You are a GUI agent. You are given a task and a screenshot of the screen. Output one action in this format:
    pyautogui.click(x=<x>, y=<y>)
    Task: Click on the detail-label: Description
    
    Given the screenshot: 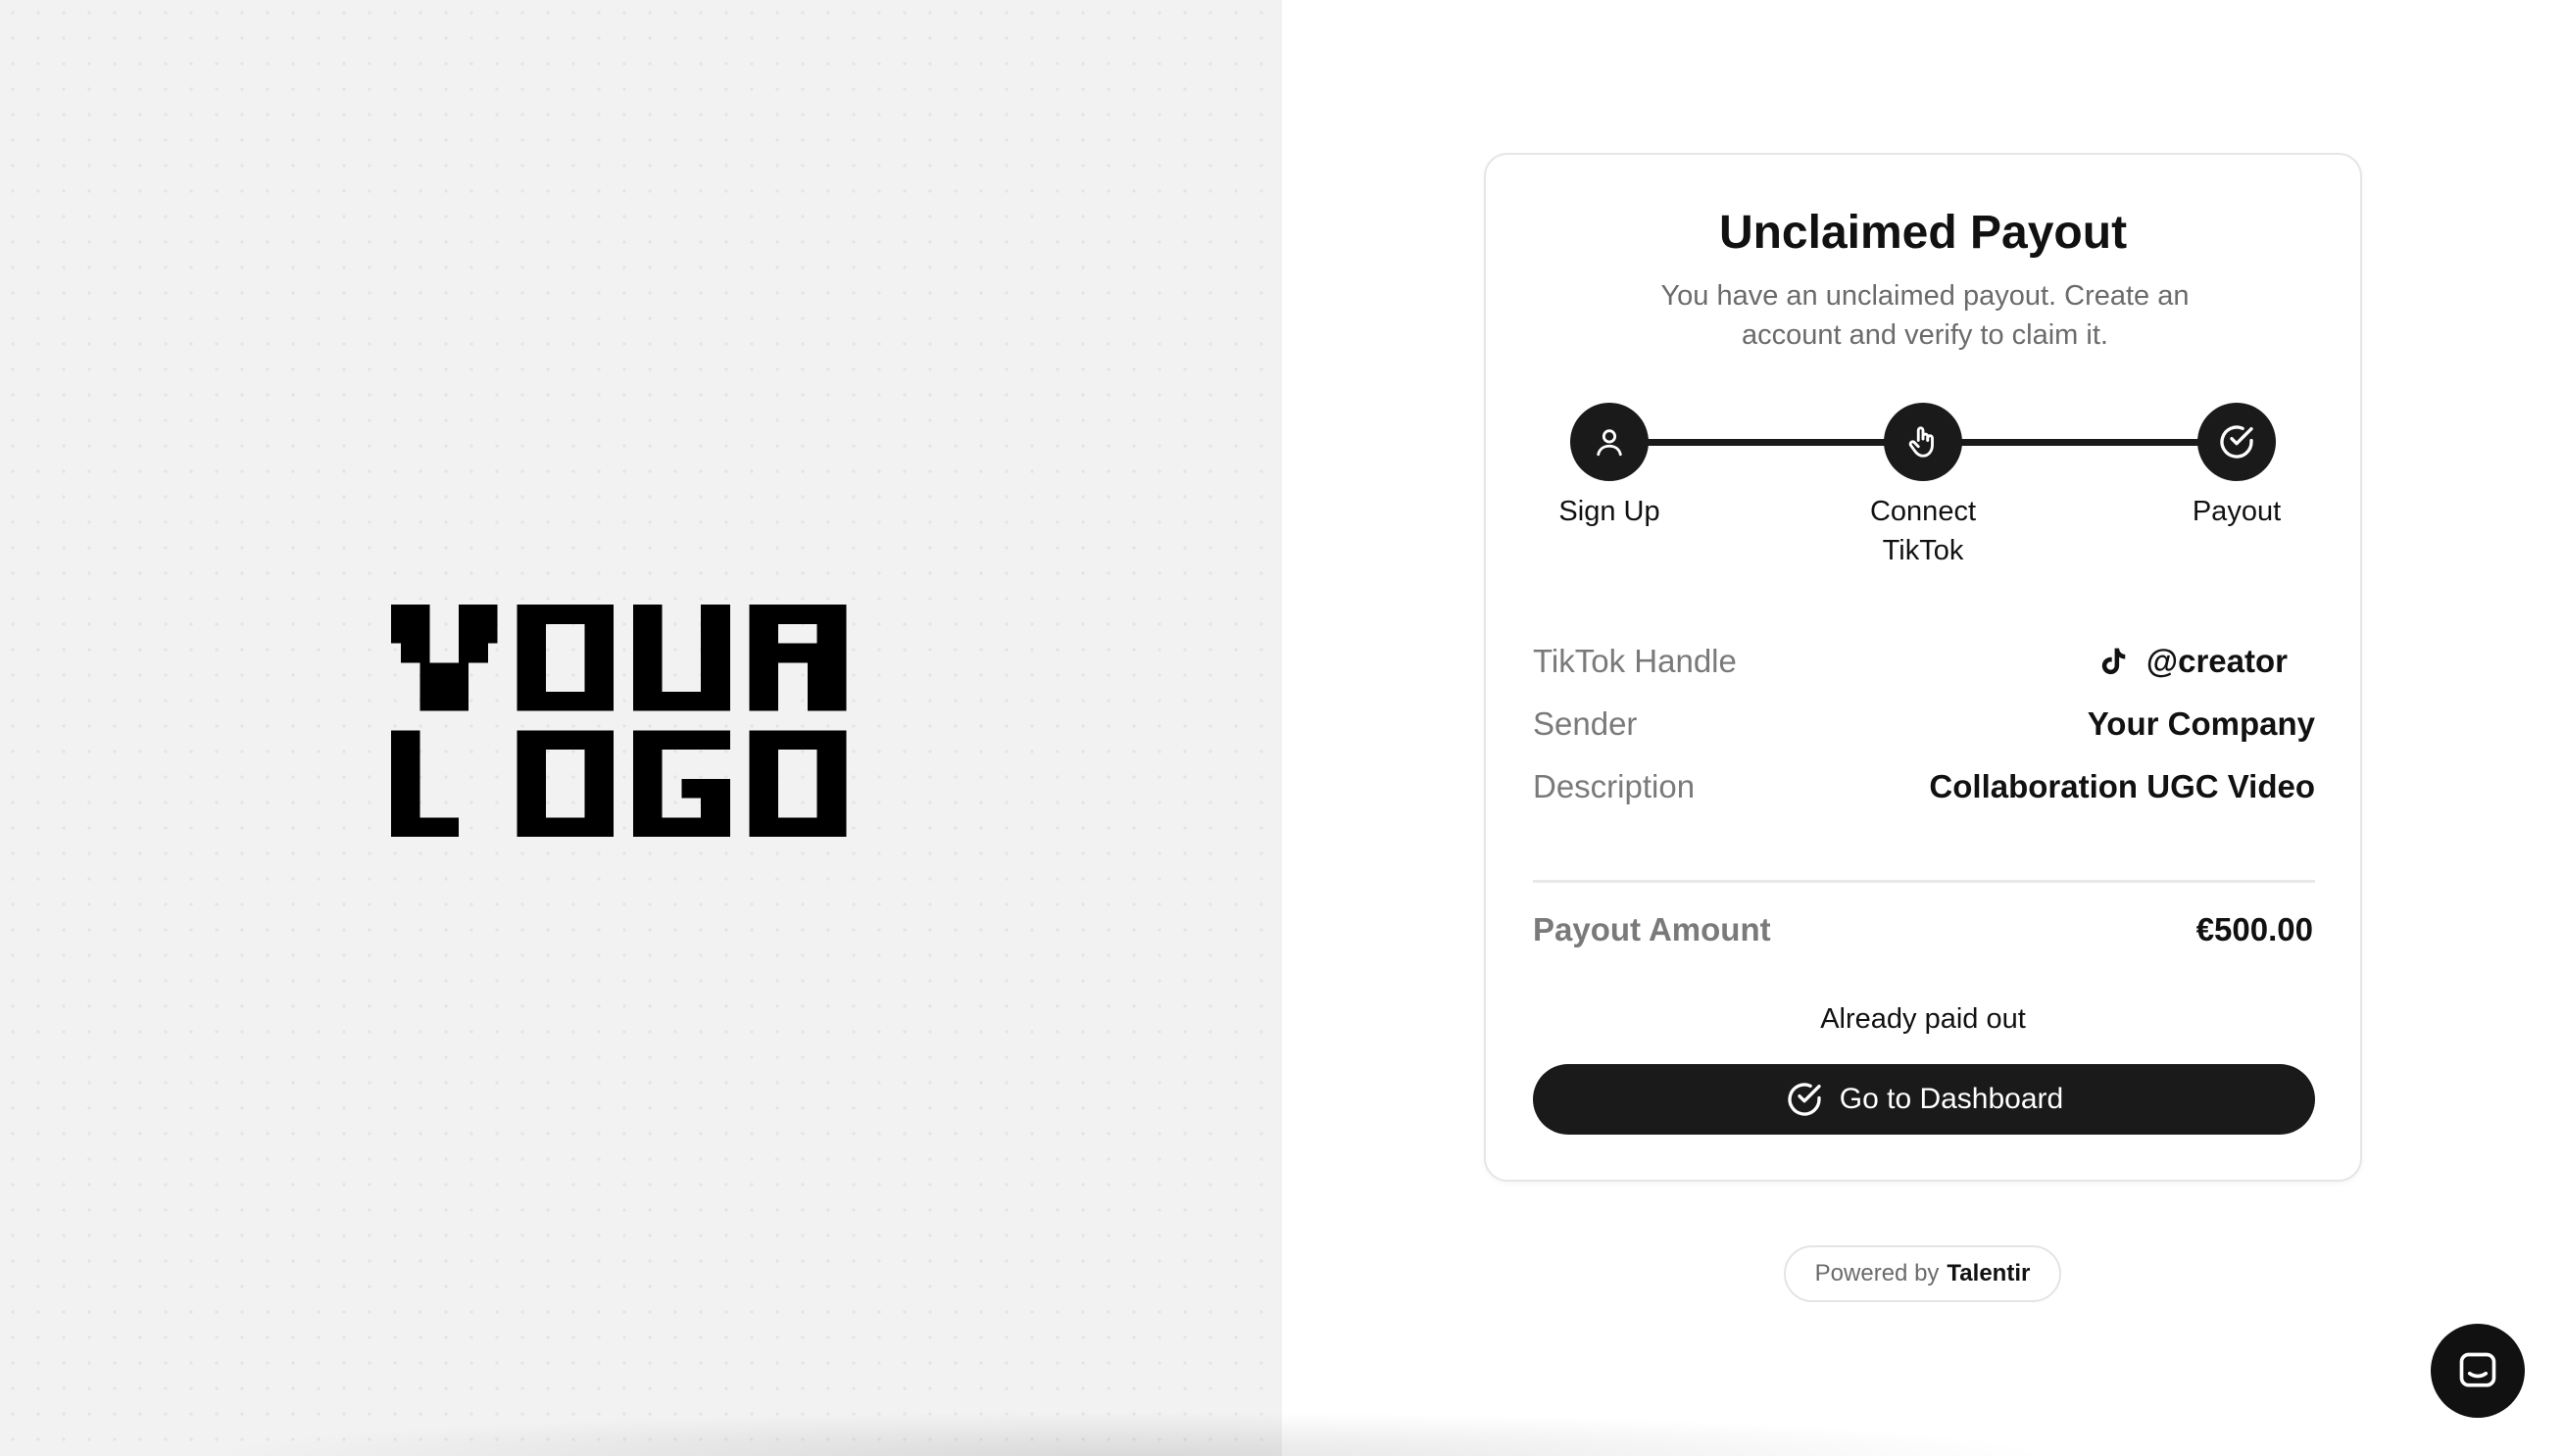 What is the action you would take?
    pyautogui.click(x=1615, y=786)
    